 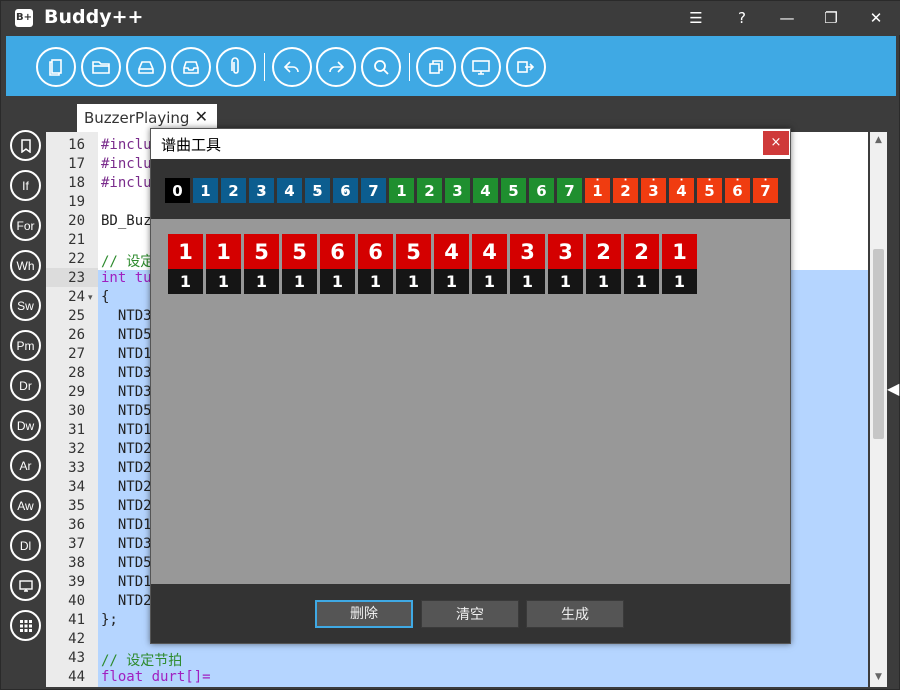 I want to click on sidebar-for-button: For, so click(x=25, y=225).